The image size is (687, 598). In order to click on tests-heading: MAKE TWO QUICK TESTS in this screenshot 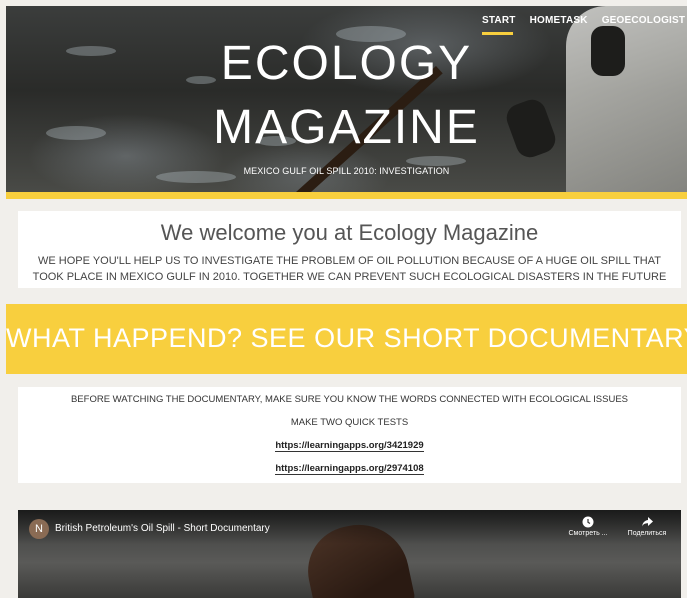, I will do `click(349, 422)`.